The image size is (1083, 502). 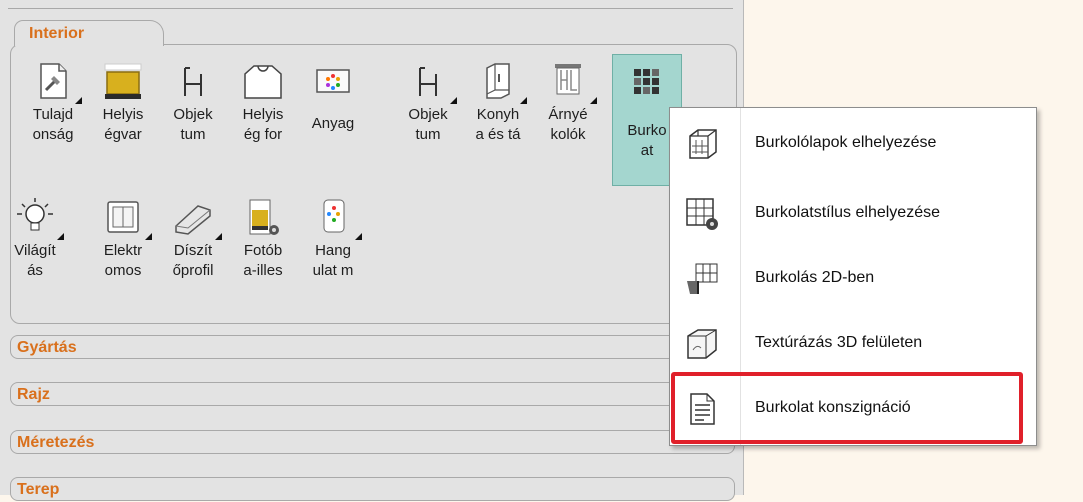 I want to click on molding-profile-icon, so click(x=197, y=218).